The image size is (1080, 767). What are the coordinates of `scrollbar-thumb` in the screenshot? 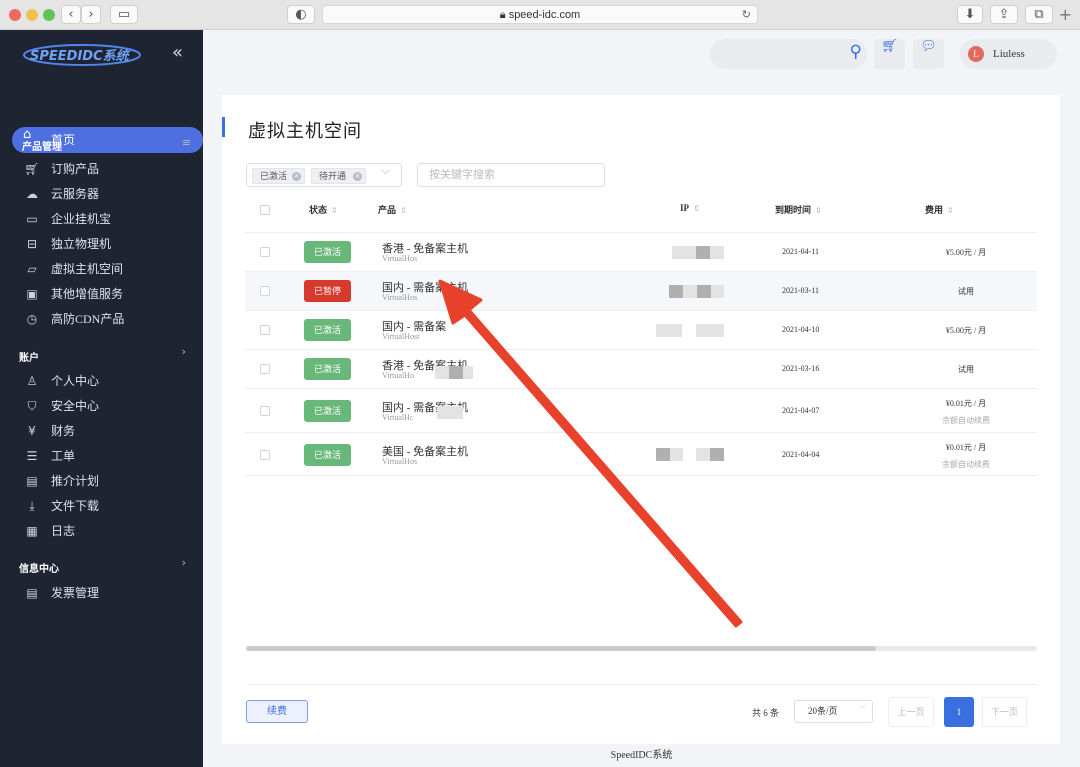 It's located at (561, 648).